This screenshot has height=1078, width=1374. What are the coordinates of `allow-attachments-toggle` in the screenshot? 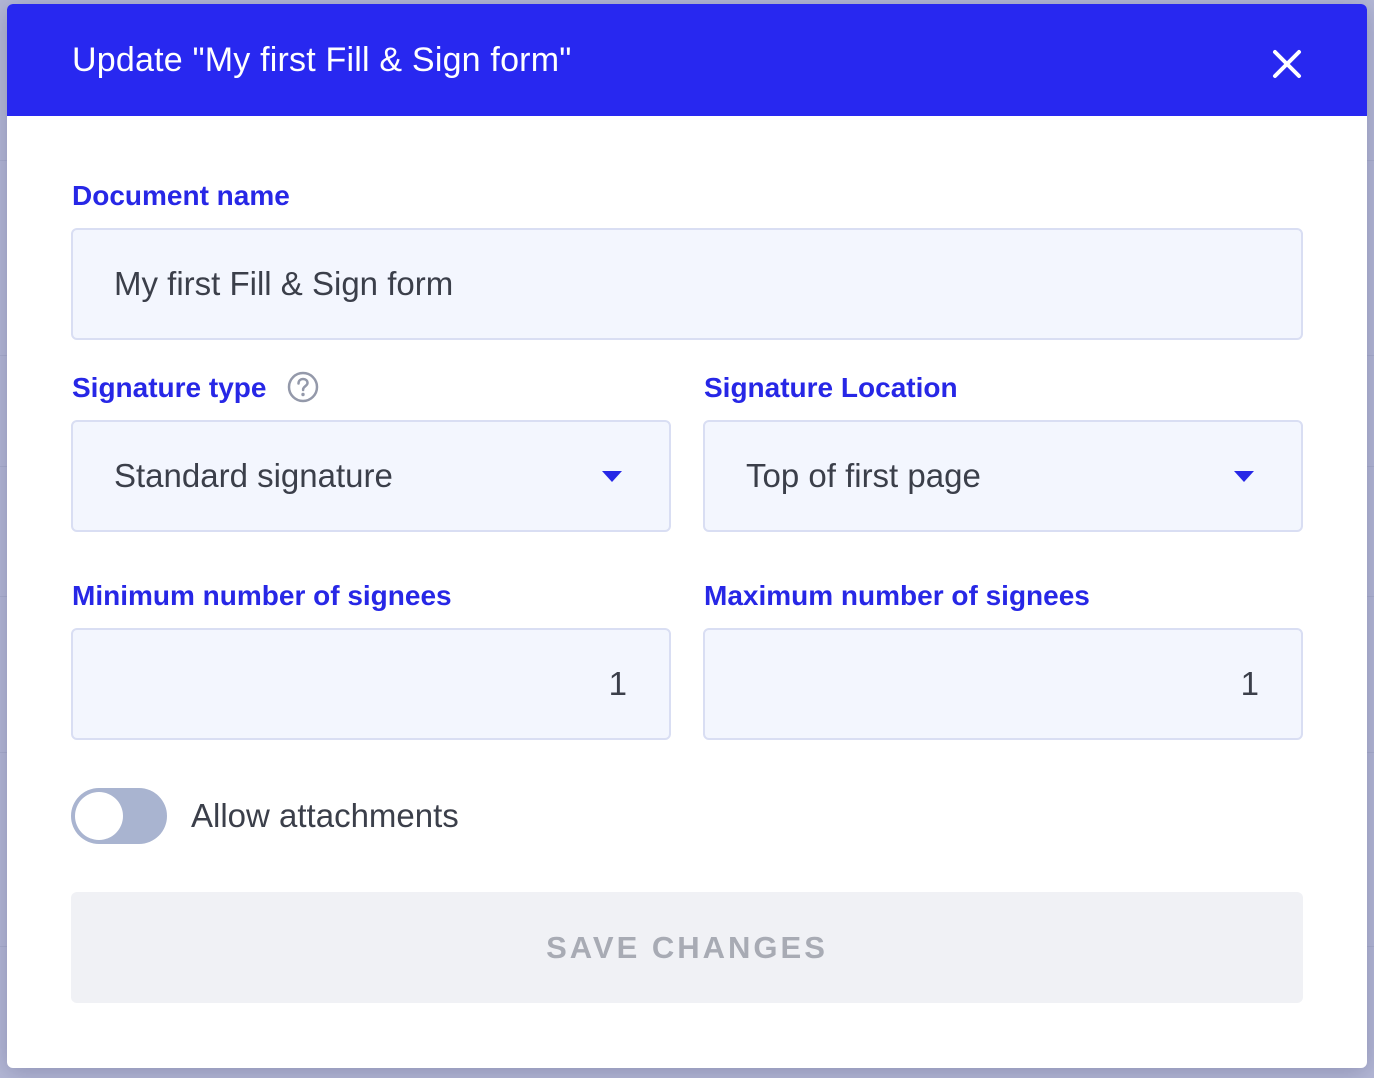 It's located at (119, 816).